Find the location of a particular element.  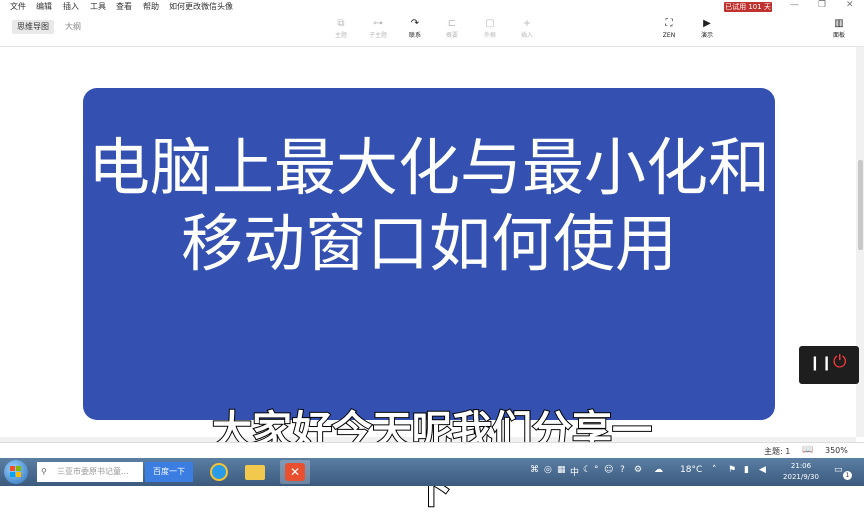

windows-logo-icon is located at coordinates (16, 472).